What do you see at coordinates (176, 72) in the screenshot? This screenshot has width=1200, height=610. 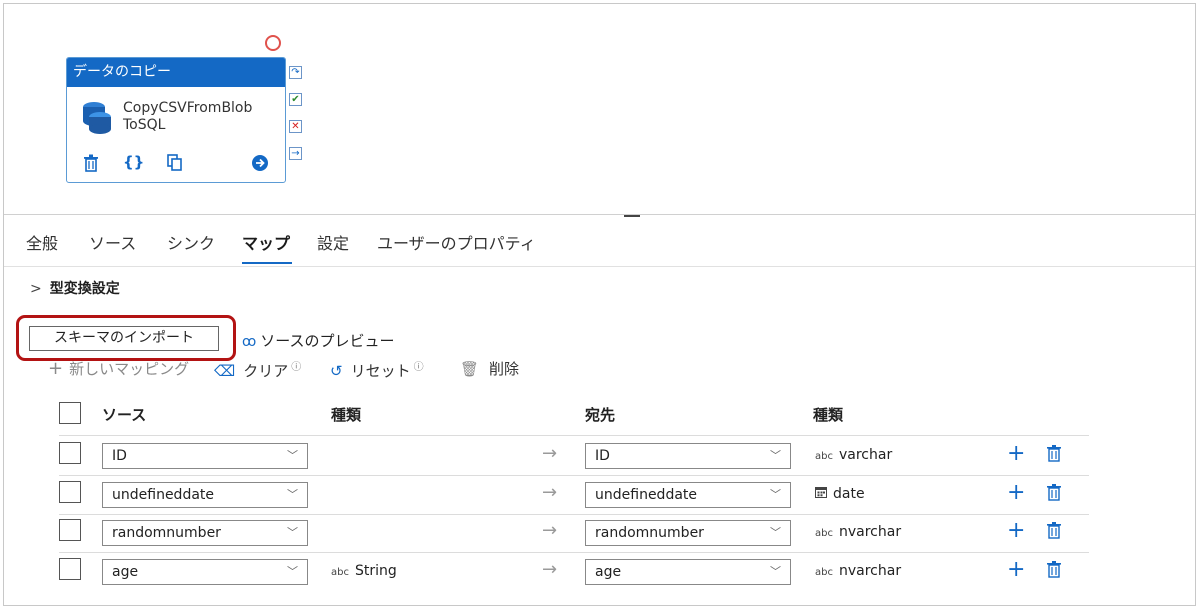 I see `activity-type-label: データのコピー` at bounding box center [176, 72].